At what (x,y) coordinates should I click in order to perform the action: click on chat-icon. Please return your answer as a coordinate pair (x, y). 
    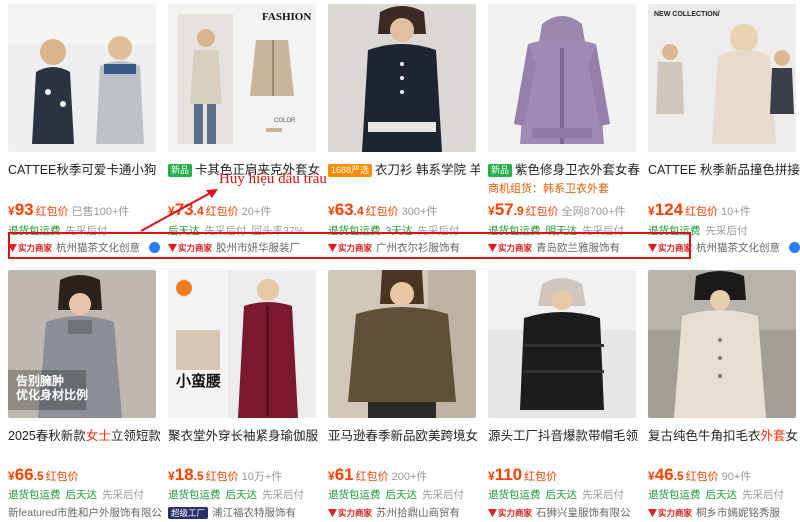
    Looking at the image, I should click on (794, 247).